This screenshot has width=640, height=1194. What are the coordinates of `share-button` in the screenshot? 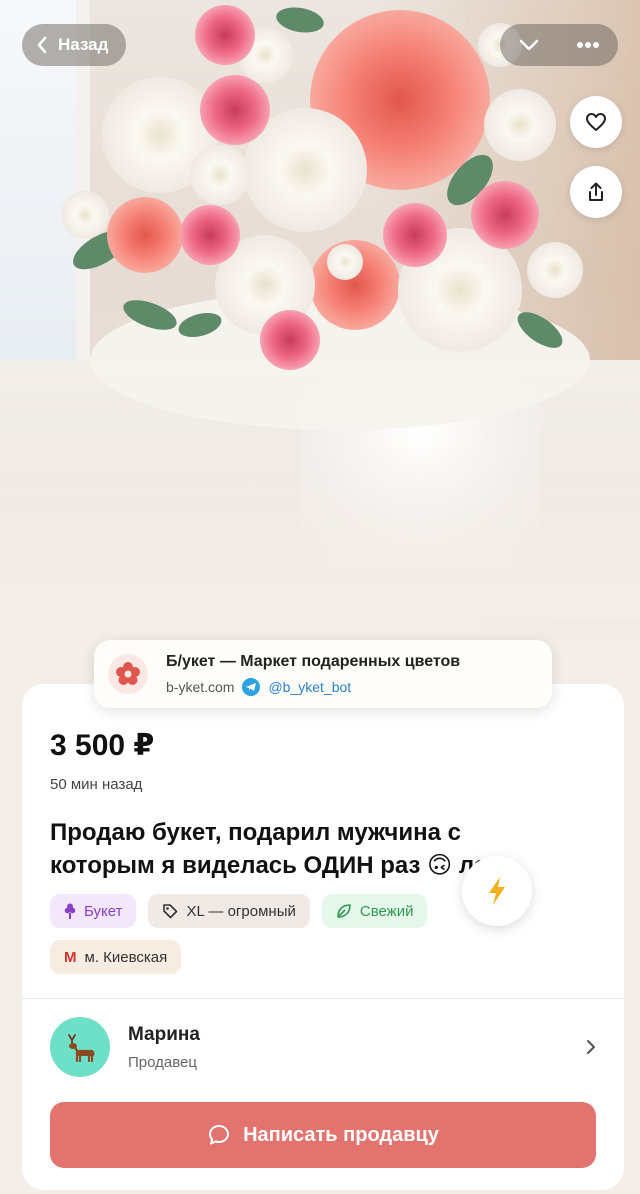 It's located at (596, 192).